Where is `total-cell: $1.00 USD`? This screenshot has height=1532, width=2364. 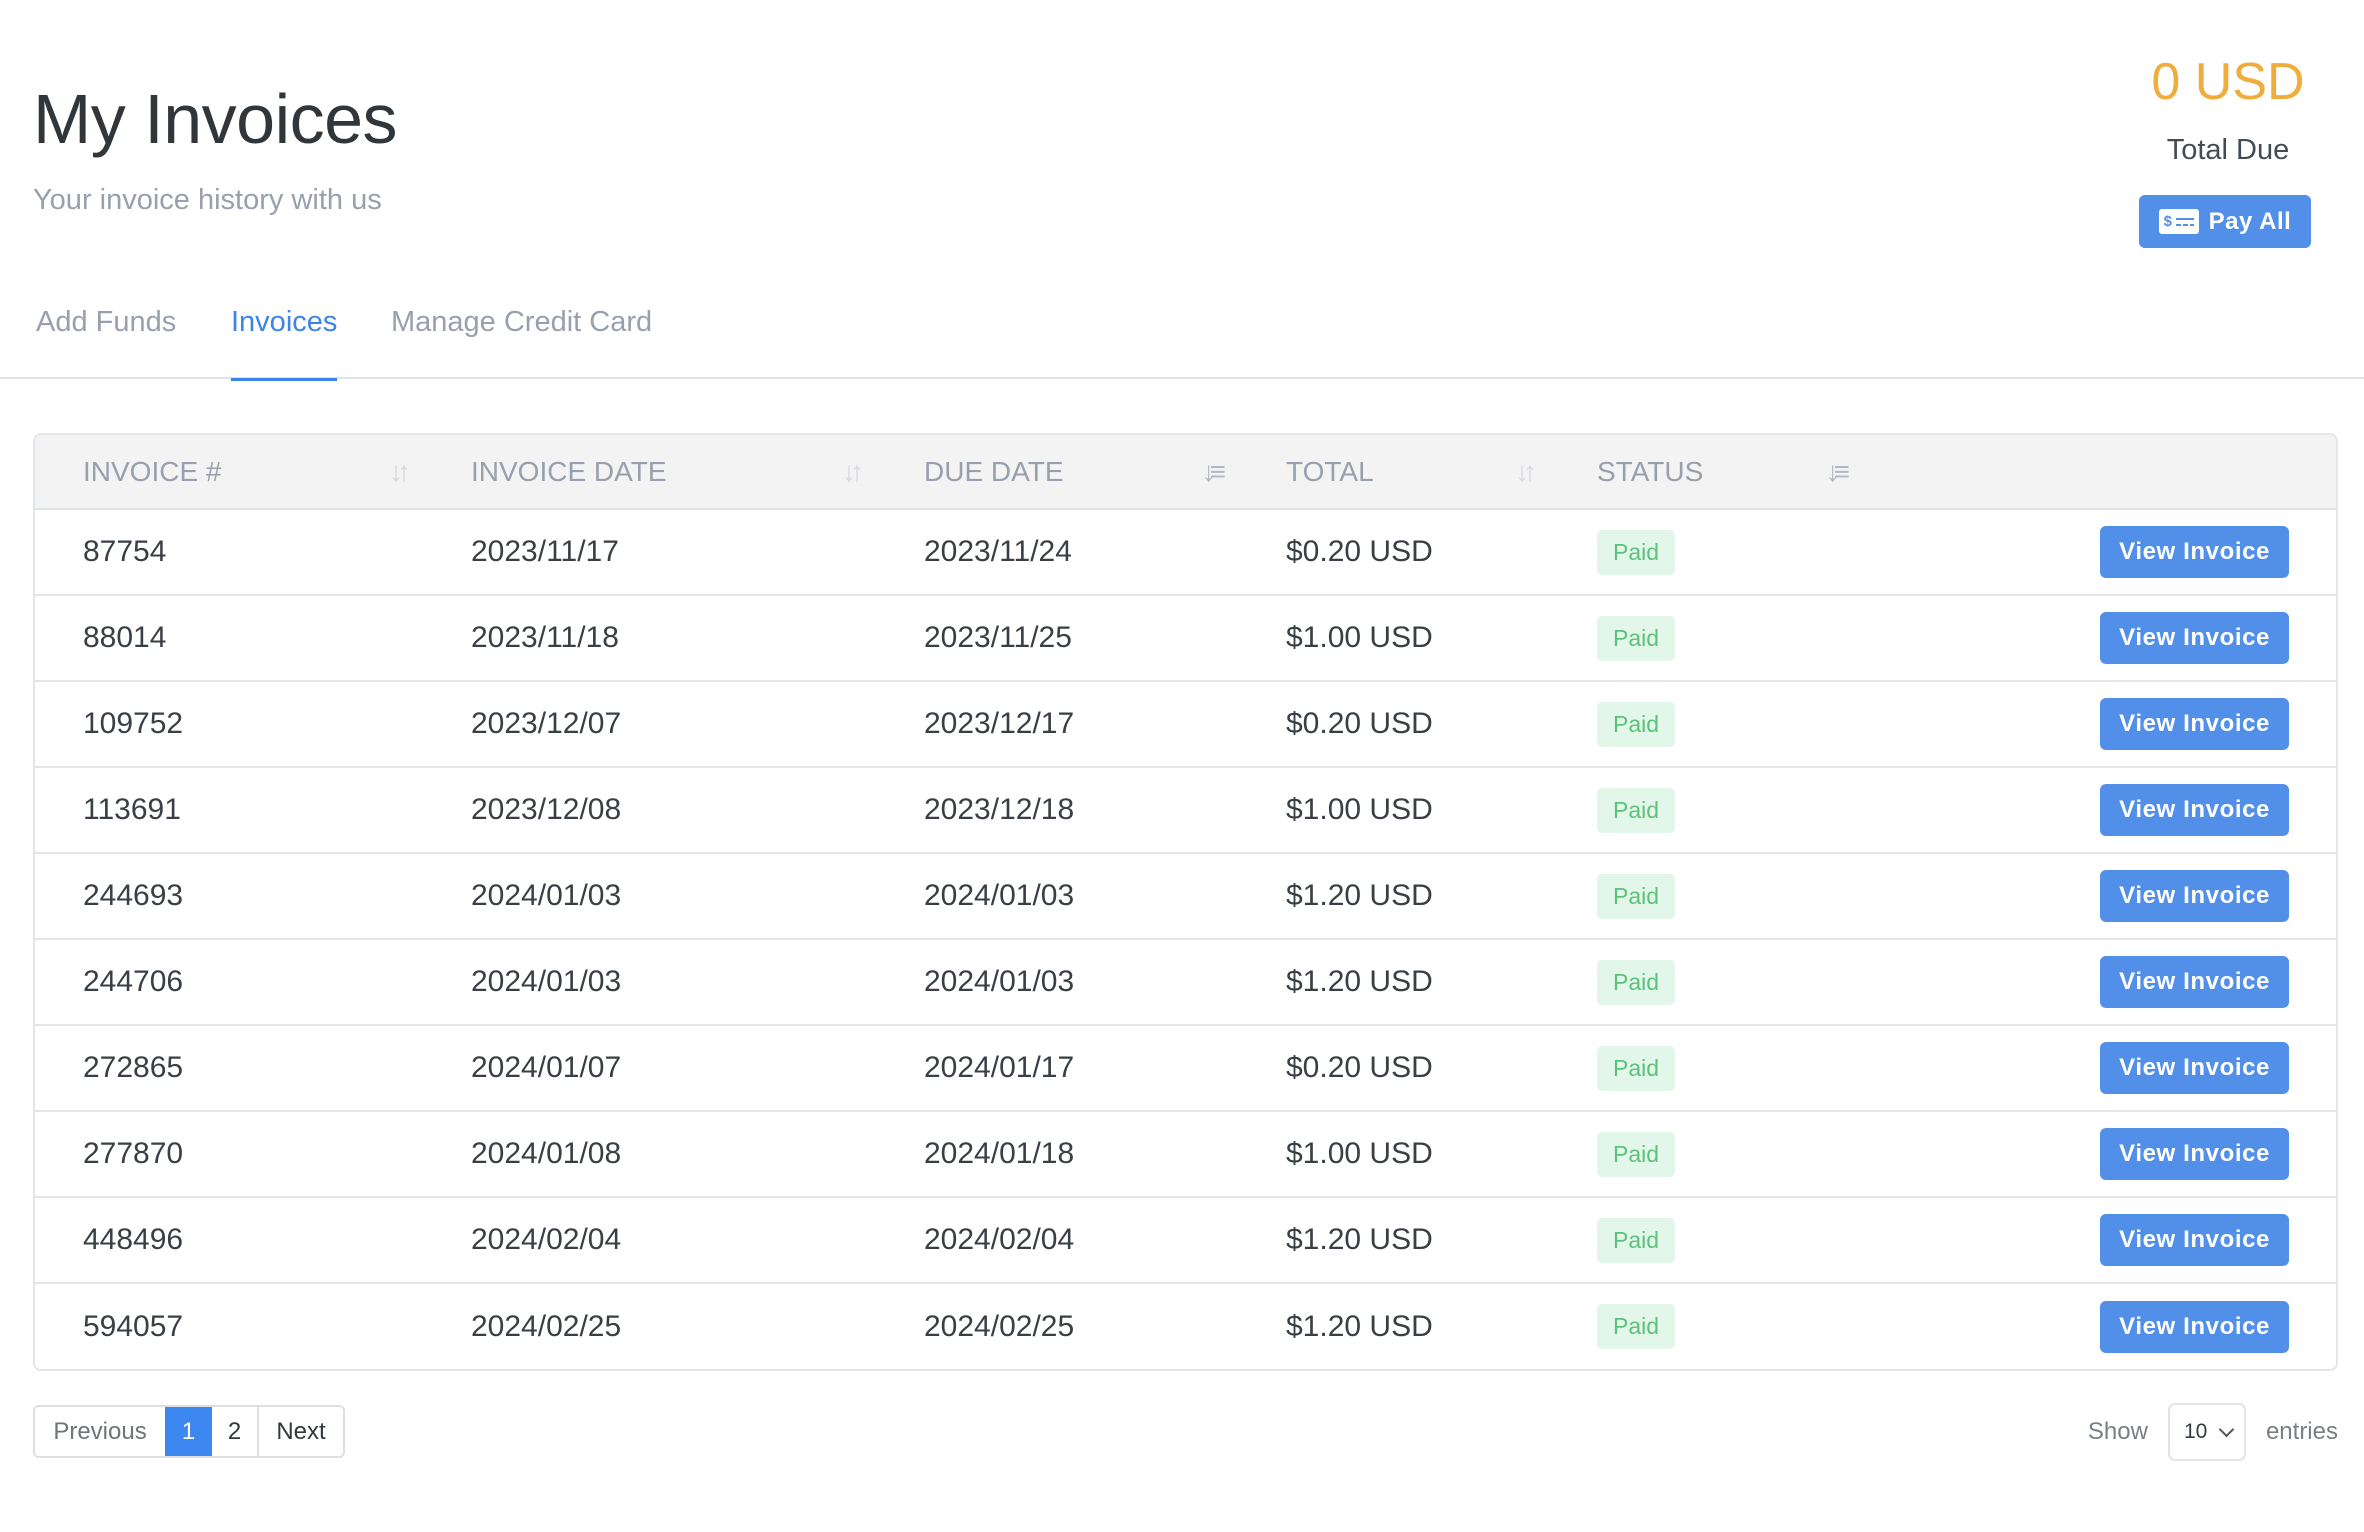 total-cell: $1.00 USD is located at coordinates (1359, 637).